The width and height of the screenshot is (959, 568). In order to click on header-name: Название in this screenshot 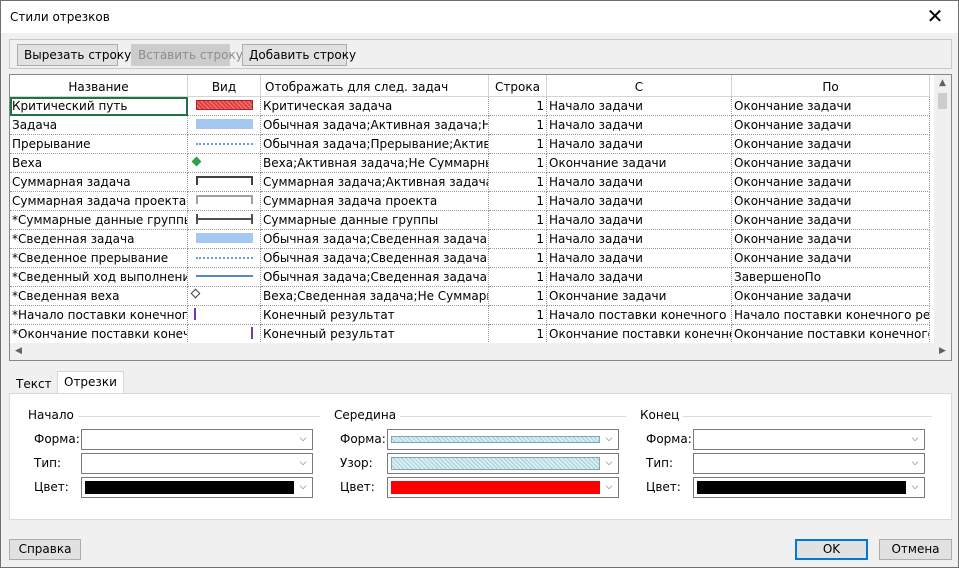, I will do `click(99, 86)`.